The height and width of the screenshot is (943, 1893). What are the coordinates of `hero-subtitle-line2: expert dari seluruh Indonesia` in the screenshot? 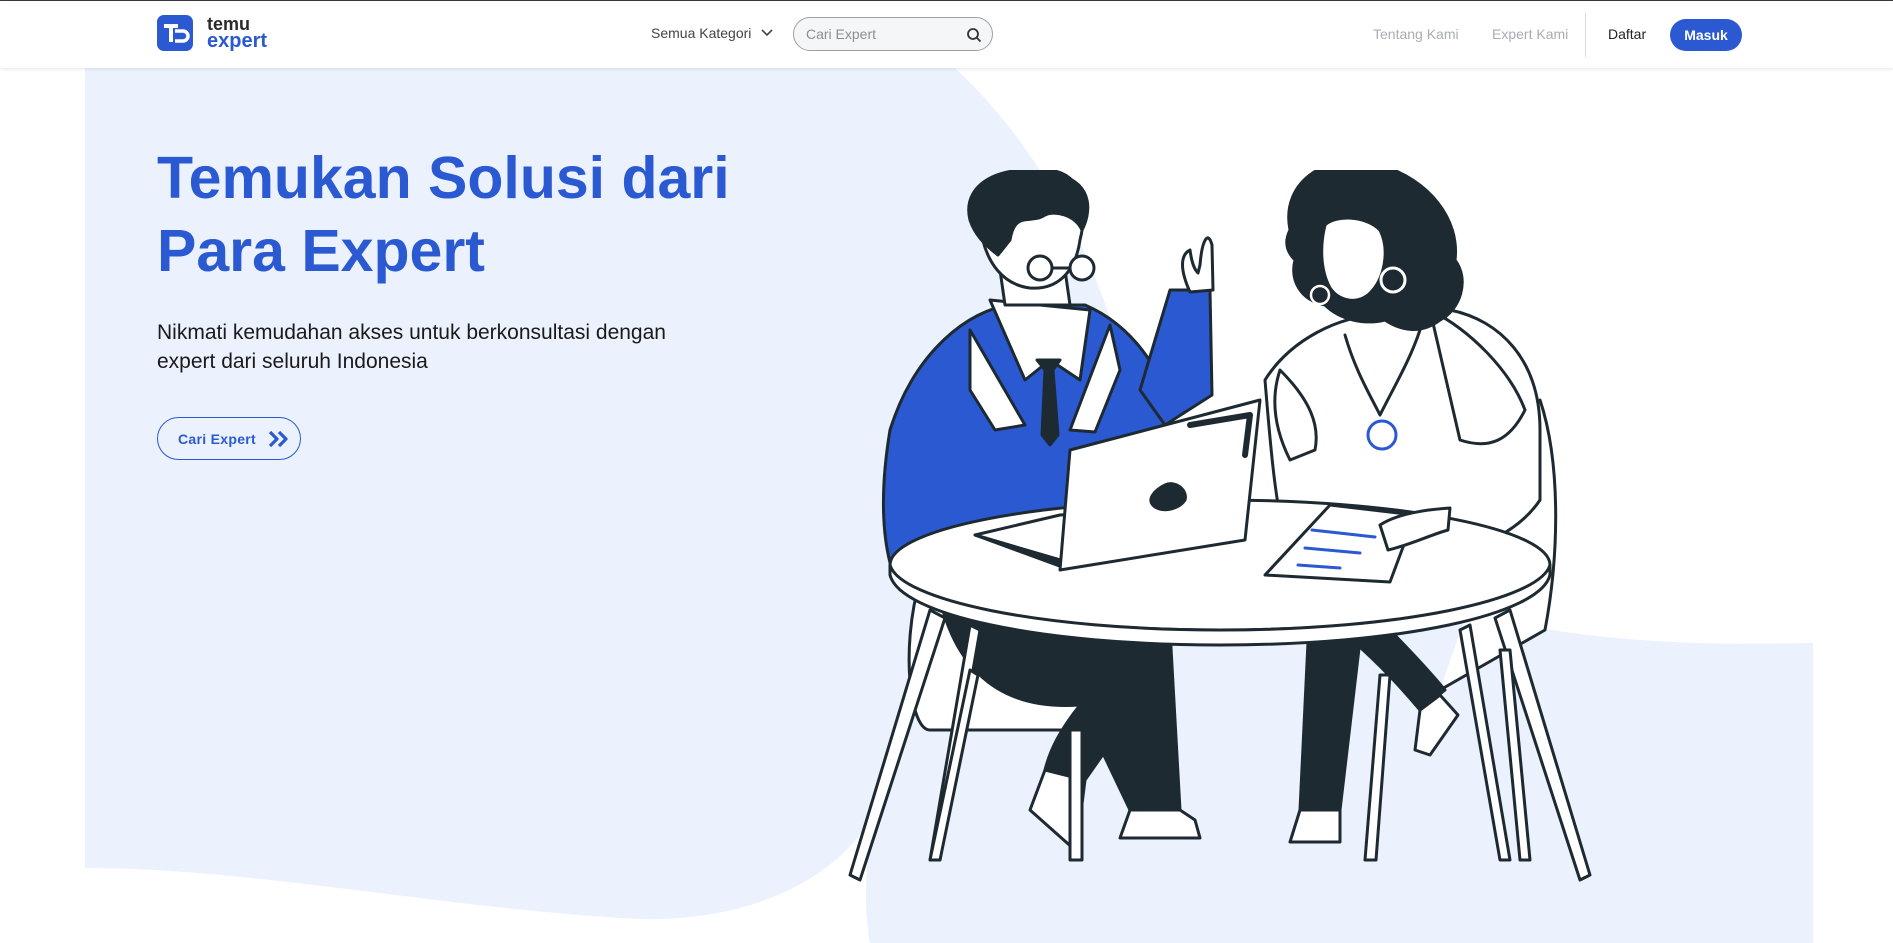 It's located at (292, 361).